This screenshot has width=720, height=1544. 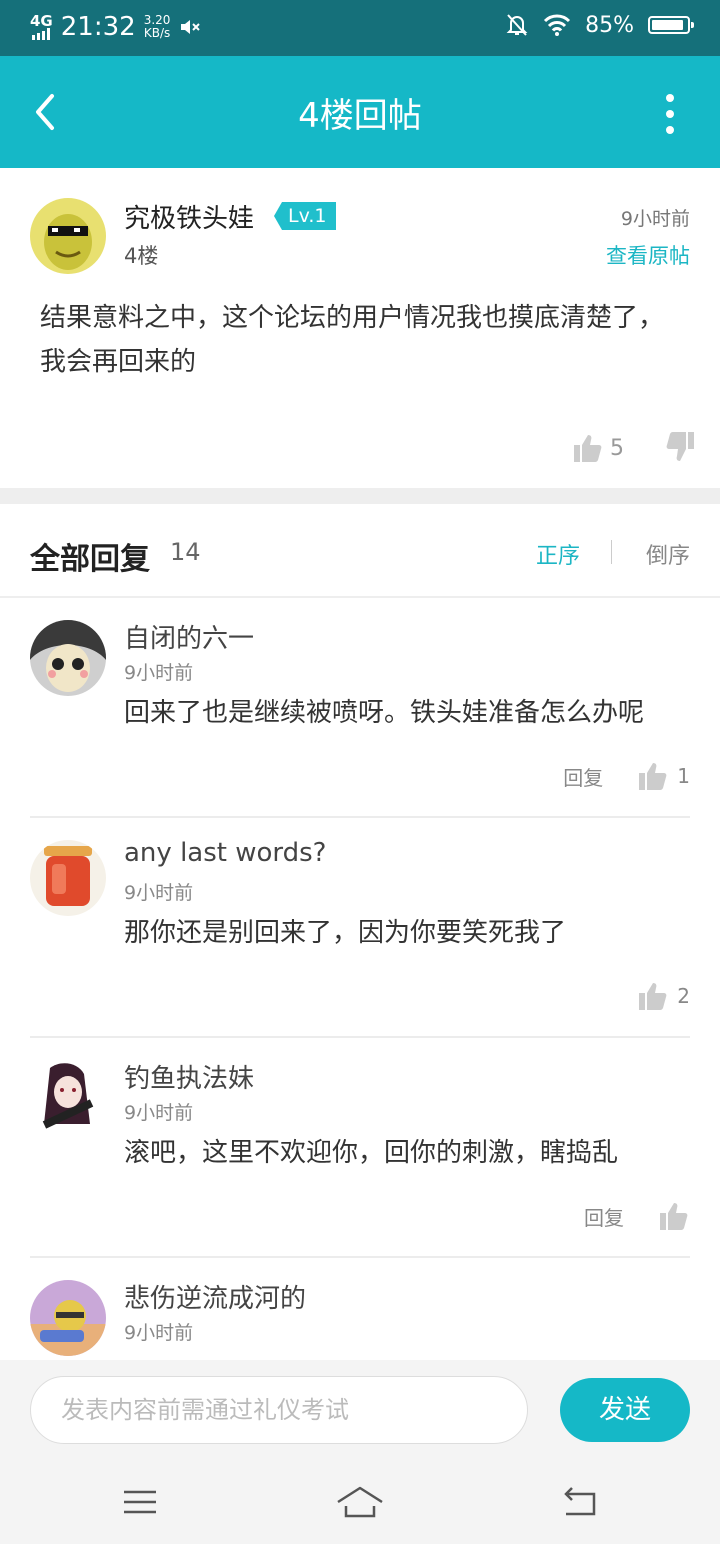 What do you see at coordinates (360, 496) in the screenshot?
I see `section-divider` at bounding box center [360, 496].